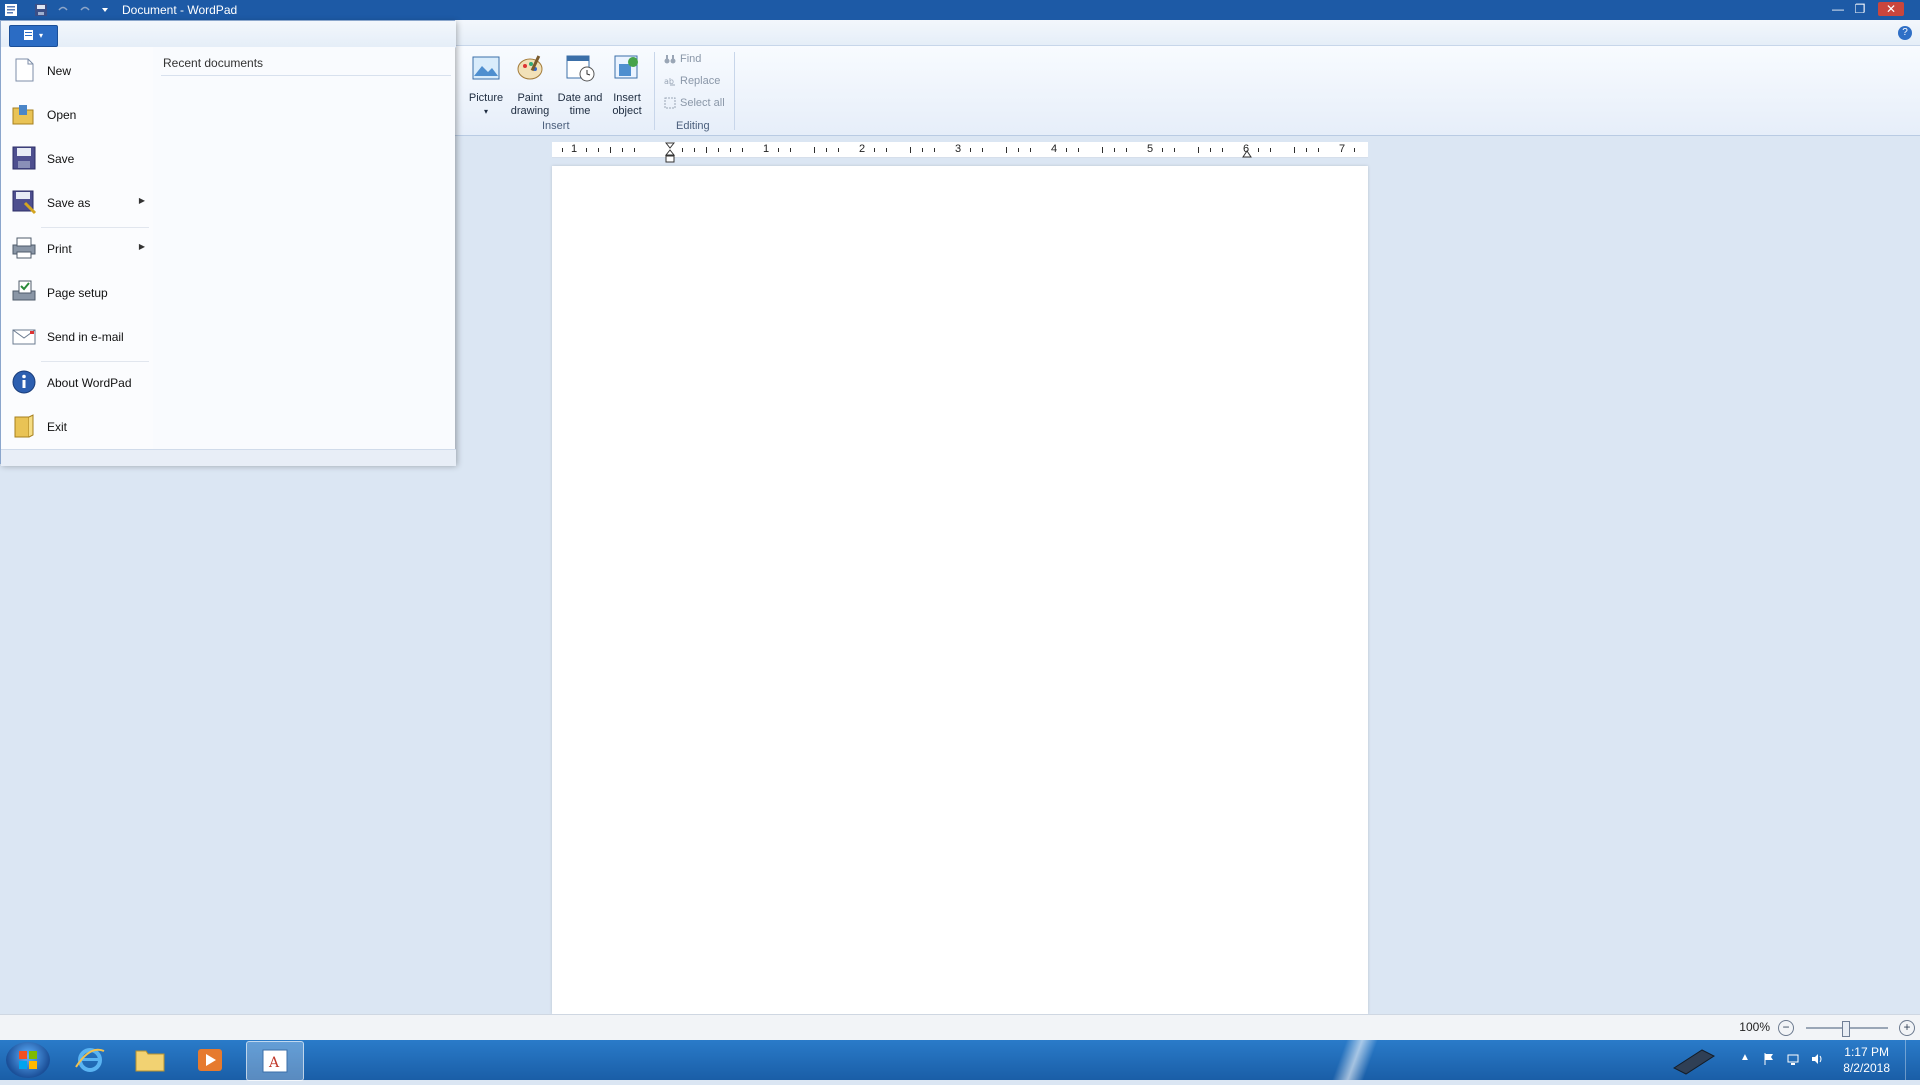 The width and height of the screenshot is (1920, 1085). I want to click on file-menu-new: New, so click(77, 71).